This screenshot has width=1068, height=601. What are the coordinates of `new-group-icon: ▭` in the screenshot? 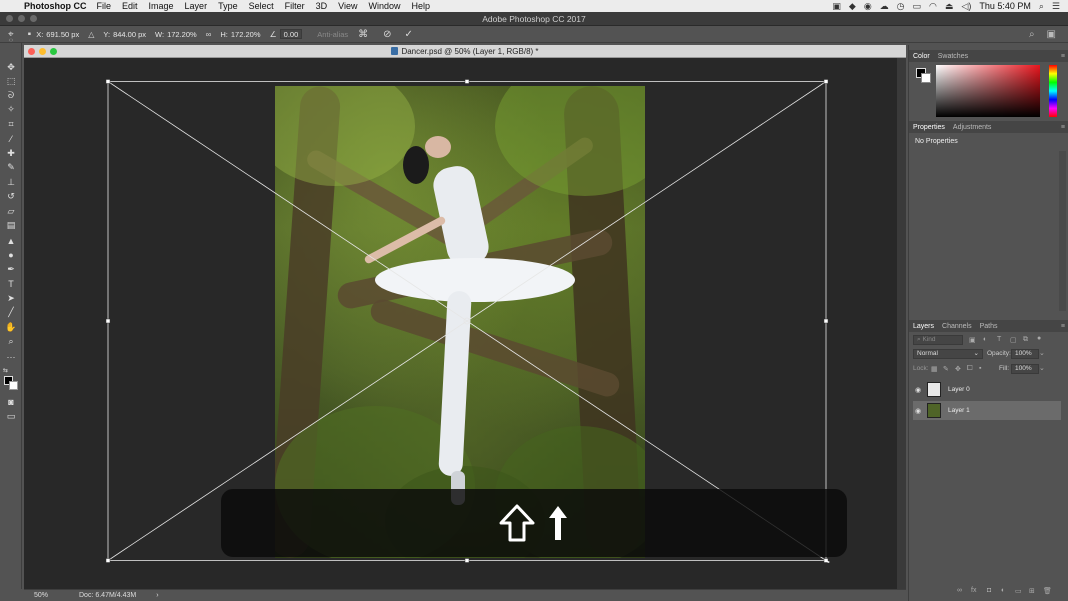 It's located at (1018, 591).